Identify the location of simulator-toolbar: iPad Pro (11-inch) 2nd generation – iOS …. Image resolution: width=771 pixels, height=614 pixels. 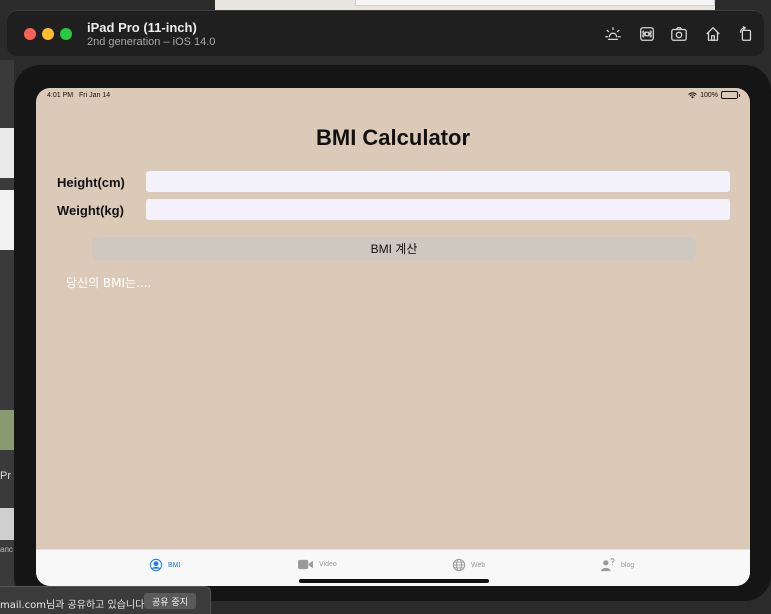
(385, 33).